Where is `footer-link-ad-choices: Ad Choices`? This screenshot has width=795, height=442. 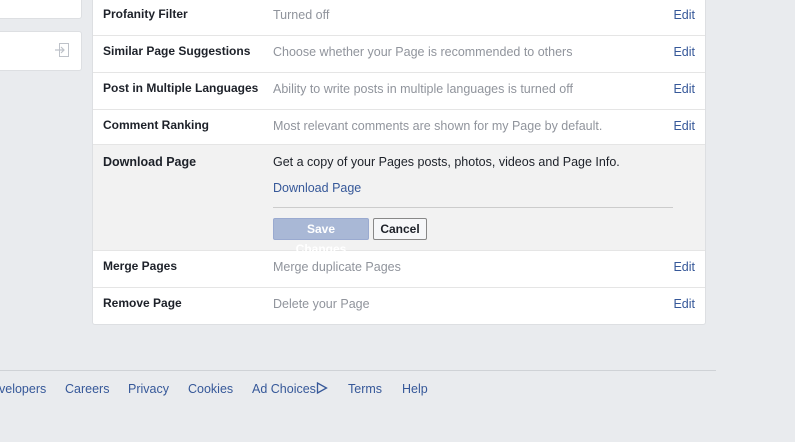 footer-link-ad-choices: Ad Choices is located at coordinates (290, 388).